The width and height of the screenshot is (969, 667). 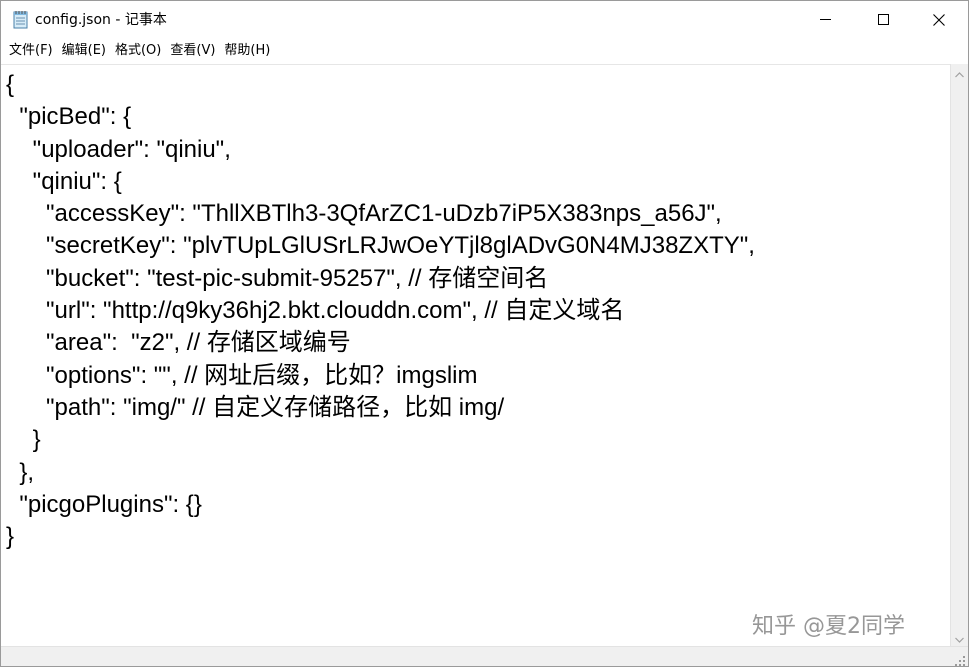 What do you see at coordinates (484, 51) in the screenshot?
I see `menu-bar: 文件(F) 编辑(E) 格式(O) 查看(V) 帮助(H)` at bounding box center [484, 51].